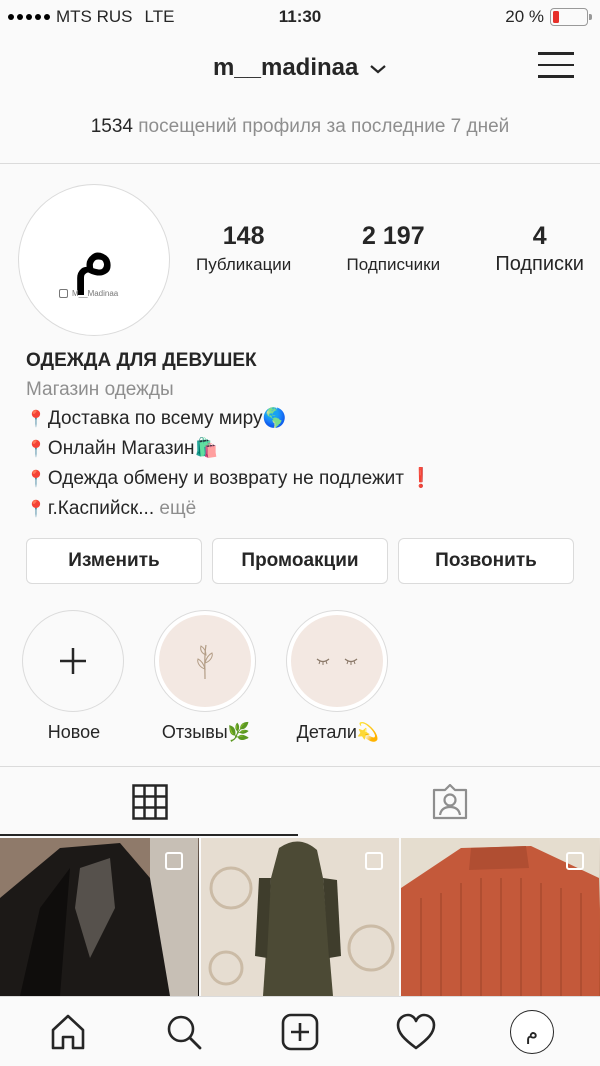 The image size is (600, 1066). I want to click on bio-line: 📍 г.Каспийск... ещё, so click(111, 508).